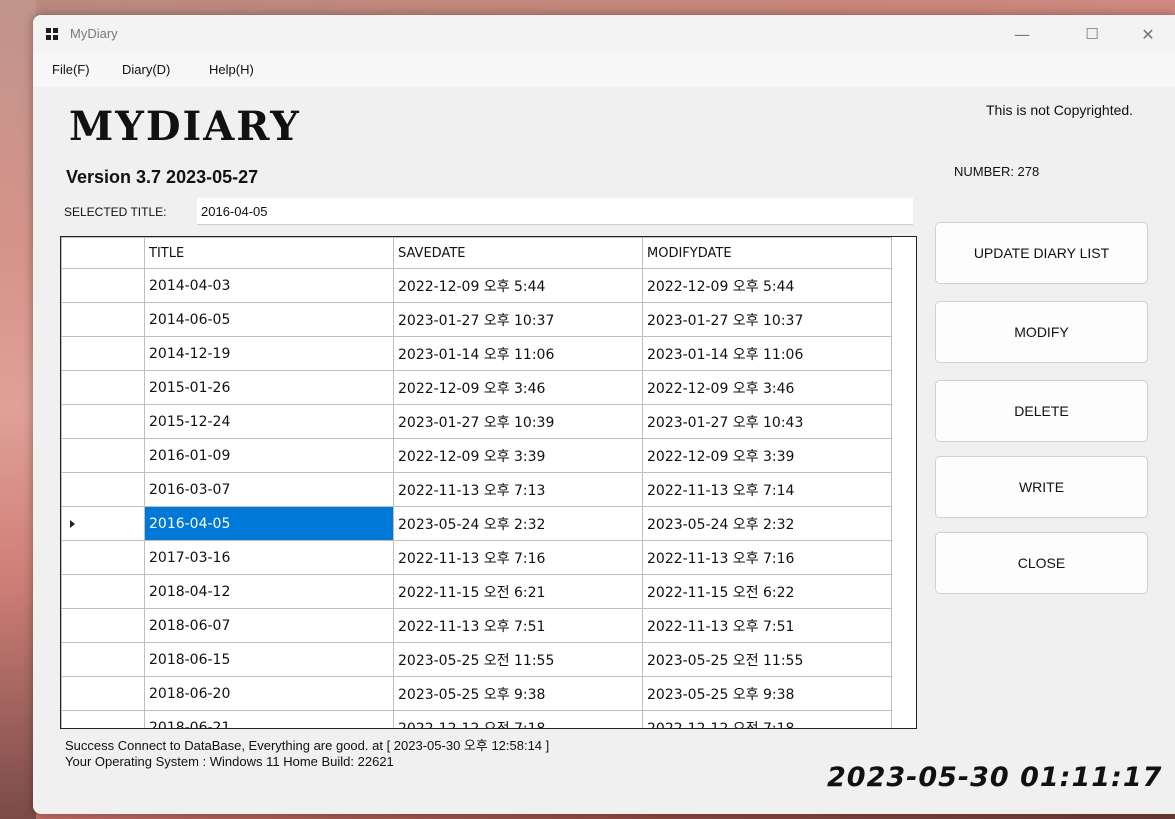  I want to click on selected-title-label: SELECTED TITLE:, so click(115, 212).